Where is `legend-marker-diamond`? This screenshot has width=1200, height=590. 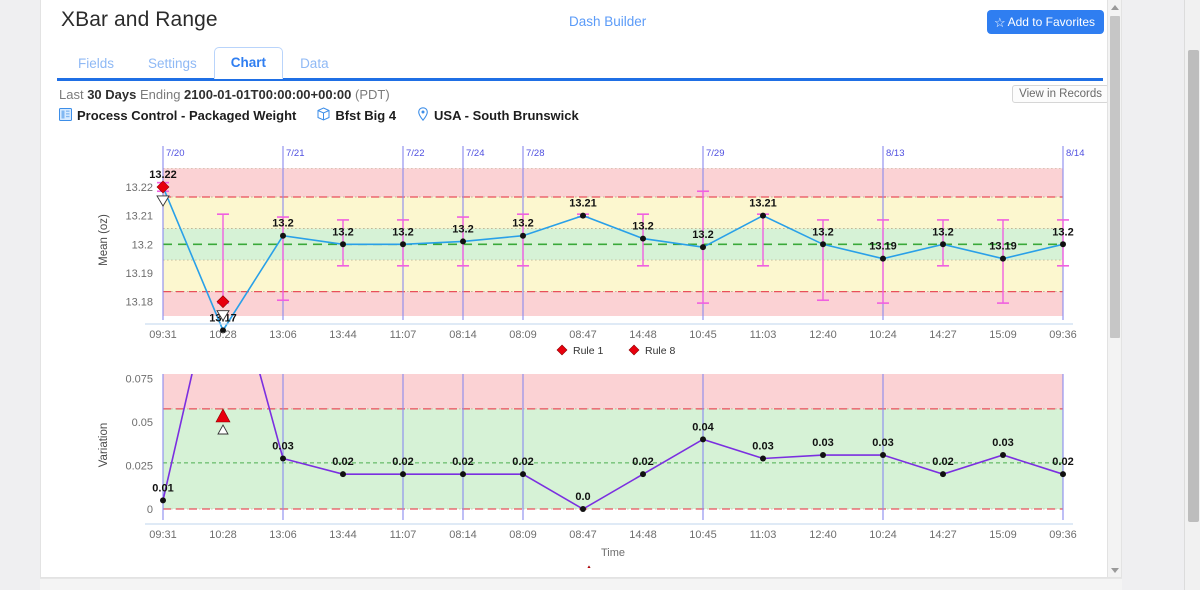 legend-marker-diamond is located at coordinates (562, 350).